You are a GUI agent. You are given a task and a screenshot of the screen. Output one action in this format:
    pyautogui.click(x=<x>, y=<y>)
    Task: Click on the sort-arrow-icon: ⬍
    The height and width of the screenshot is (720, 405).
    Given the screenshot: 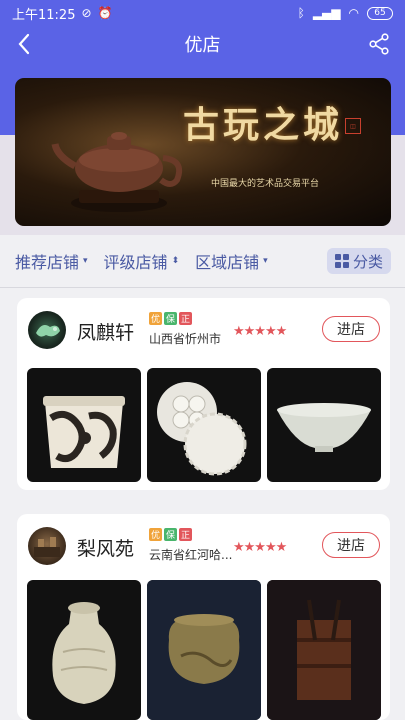 What is the action you would take?
    pyautogui.click(x=175, y=261)
    